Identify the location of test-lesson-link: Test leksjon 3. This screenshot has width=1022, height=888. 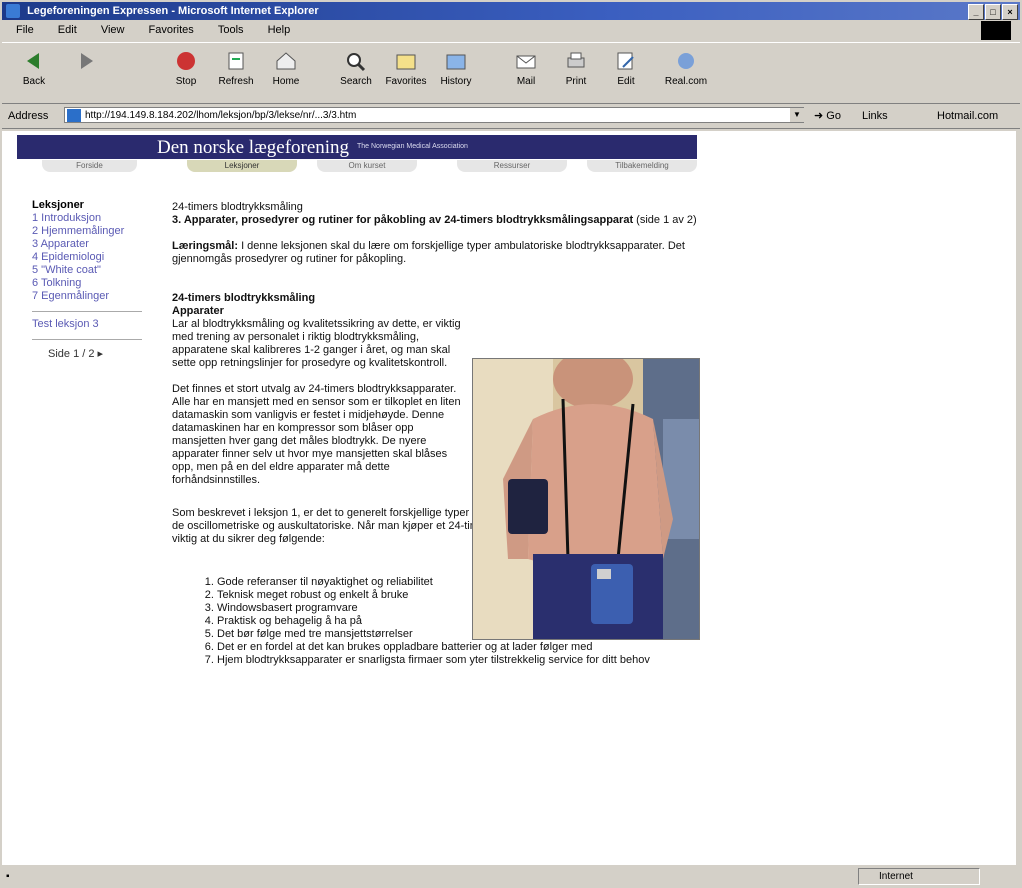
(92, 324).